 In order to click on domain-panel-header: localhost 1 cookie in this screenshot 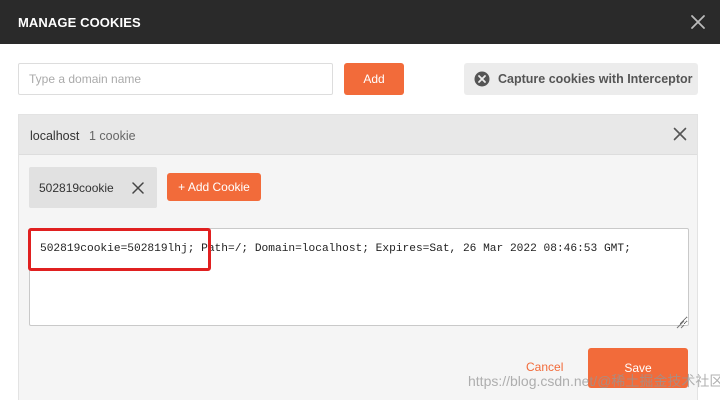, I will do `click(358, 135)`.